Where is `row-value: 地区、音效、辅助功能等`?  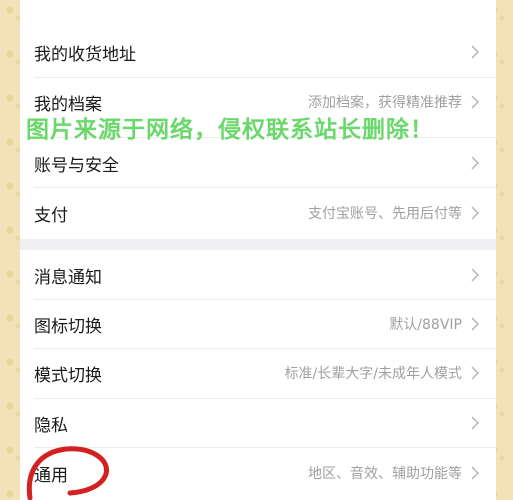 row-value: 地区、音效、辅助功能等 is located at coordinates (385, 474).